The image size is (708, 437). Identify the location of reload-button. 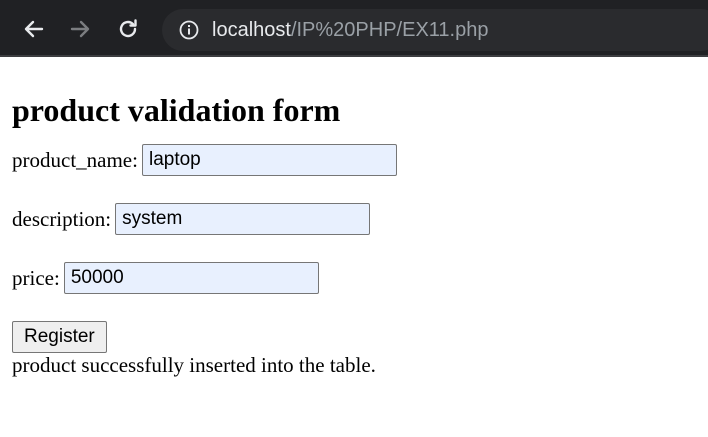
(128, 29).